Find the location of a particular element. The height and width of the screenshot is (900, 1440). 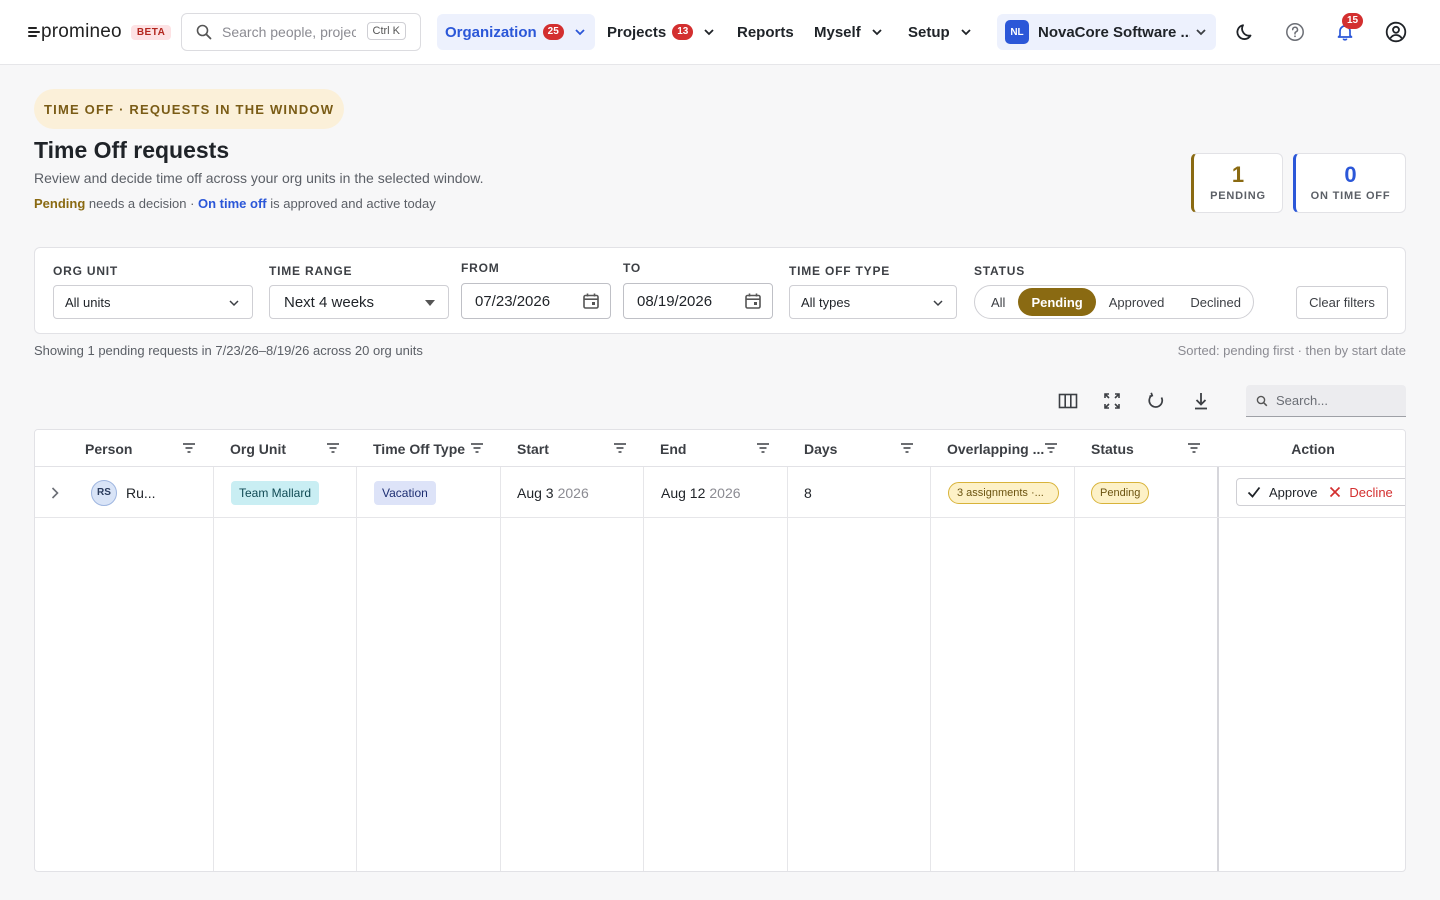

row-actions: Approve Decline is located at coordinates (1320, 492).